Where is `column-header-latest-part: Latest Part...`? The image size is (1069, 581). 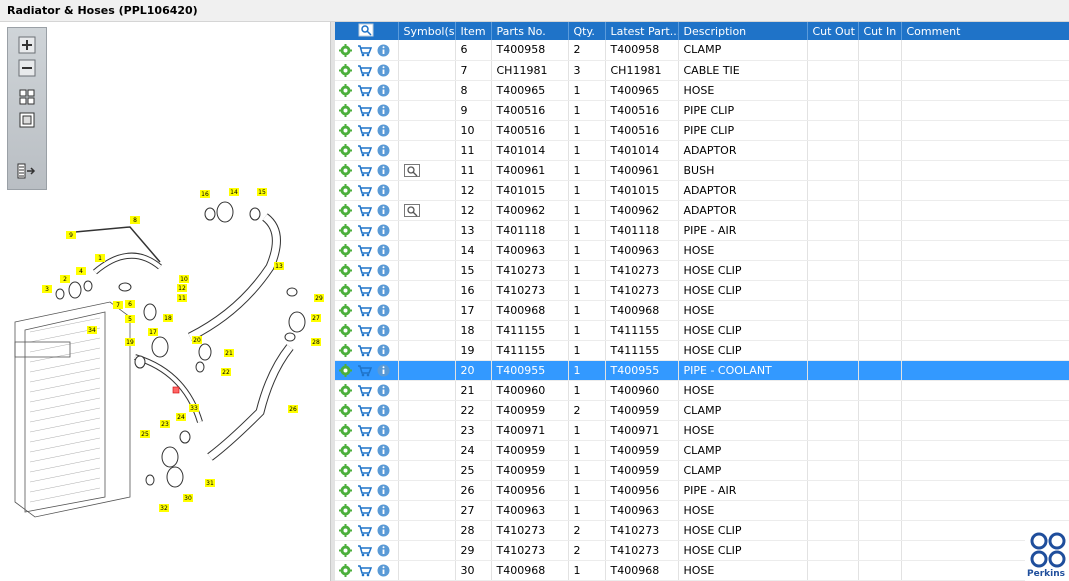 column-header-latest-part: Latest Part... is located at coordinates (642, 31).